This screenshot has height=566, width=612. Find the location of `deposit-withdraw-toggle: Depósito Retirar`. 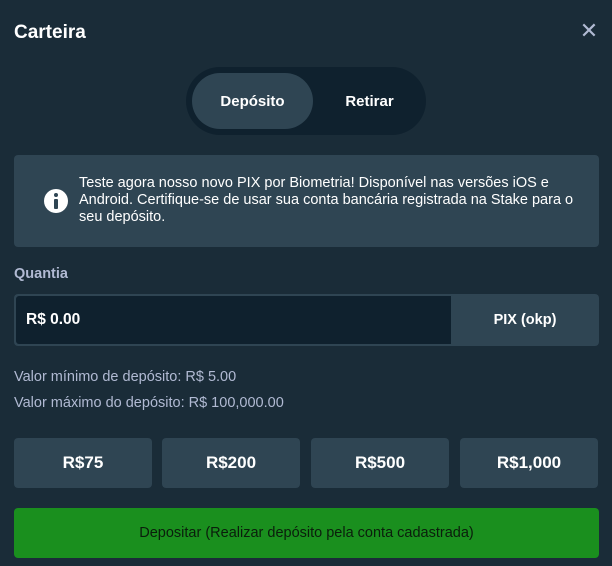

deposit-withdraw-toggle: Depósito Retirar is located at coordinates (306, 101).